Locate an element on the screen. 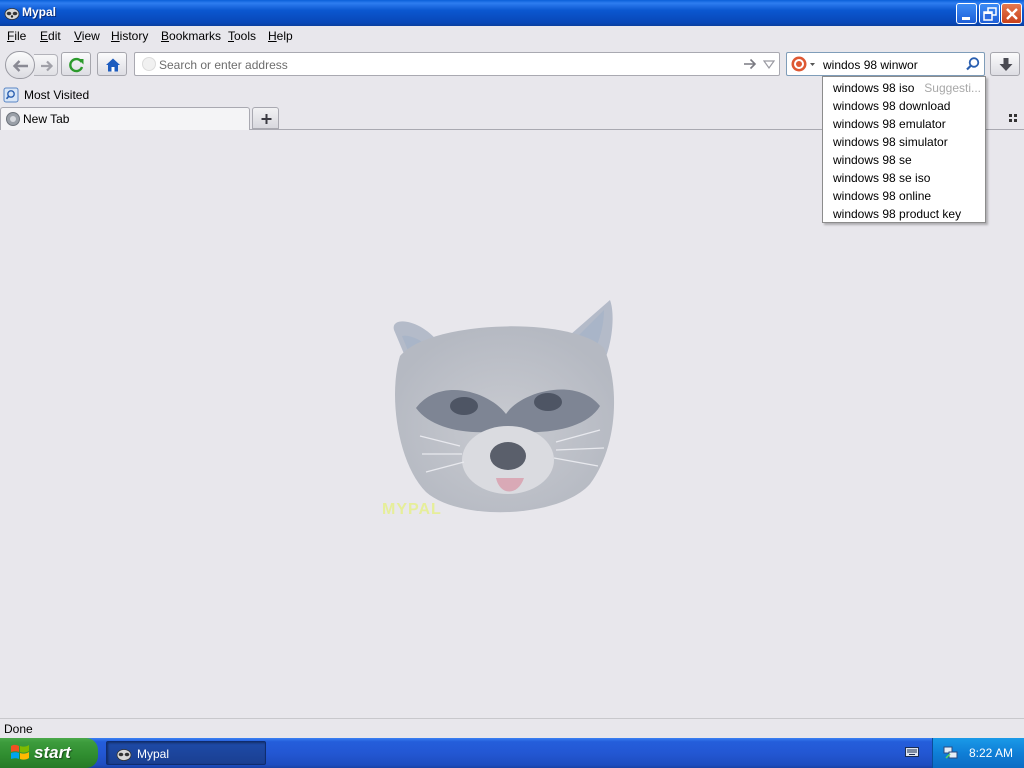 The image size is (1024, 768). menu-help: Help is located at coordinates (280, 36).